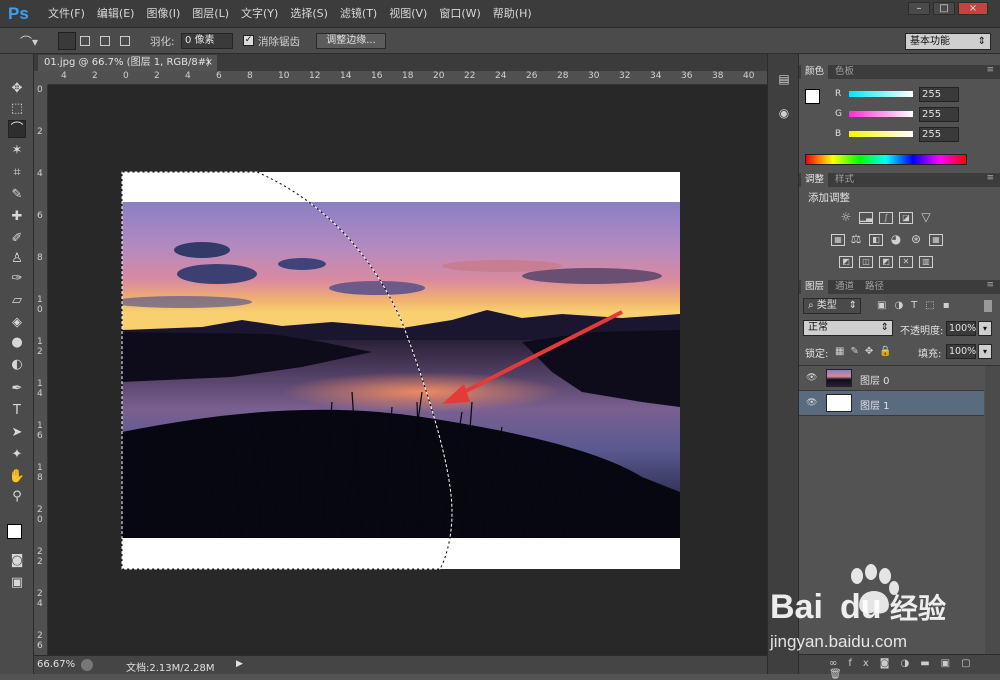 The image size is (1000, 680). I want to click on levels-icon: ▁▃, so click(866, 218).